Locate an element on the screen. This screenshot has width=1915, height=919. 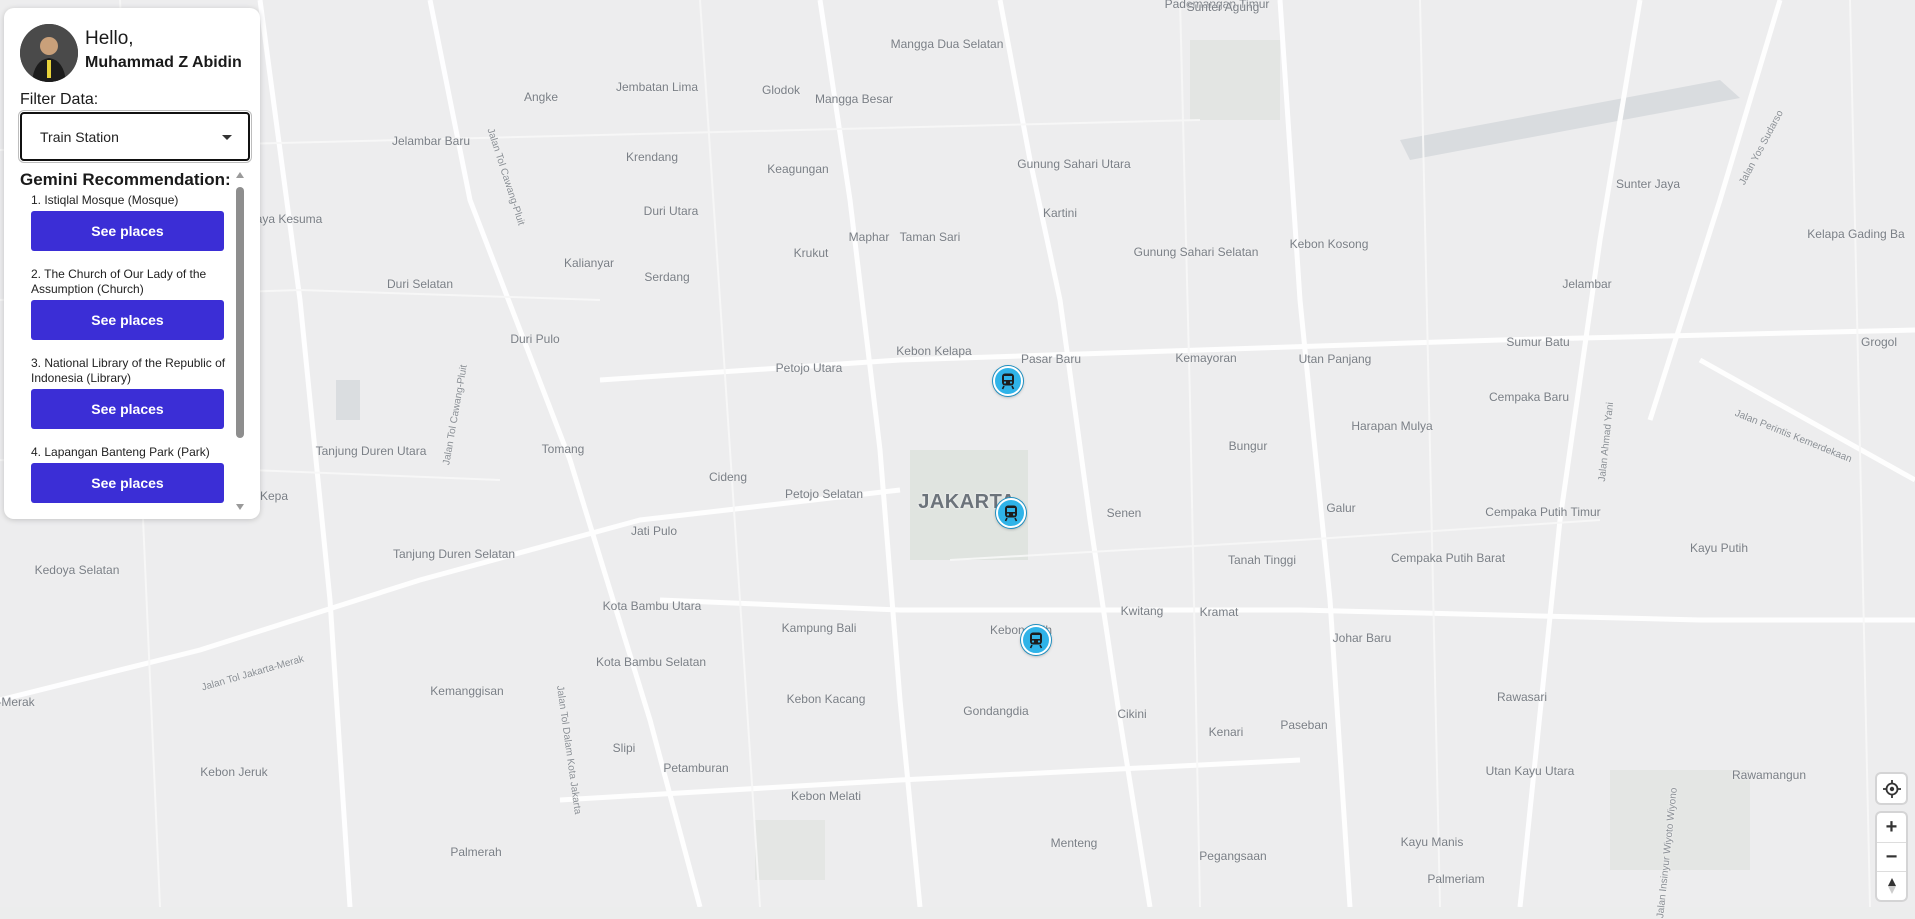
map-place-label: Jati Pulo is located at coordinates (654, 531).